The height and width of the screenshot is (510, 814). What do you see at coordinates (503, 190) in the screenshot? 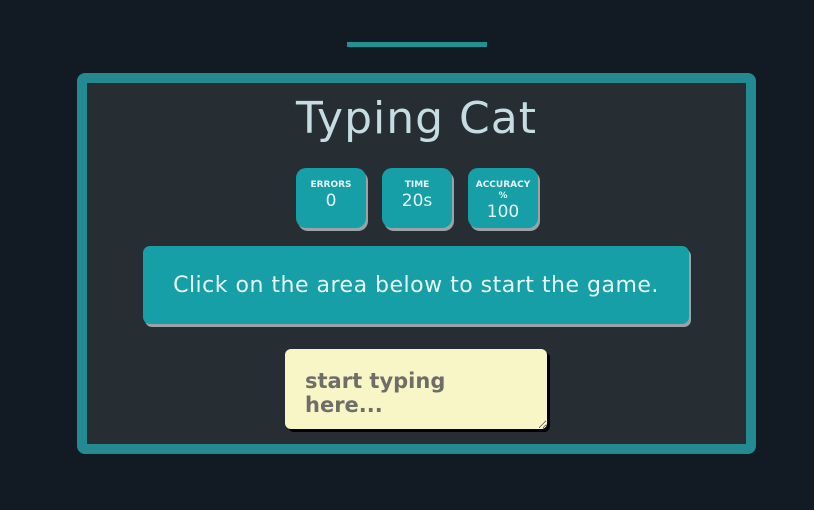
I see `accuracy-label: ACCURACY %` at bounding box center [503, 190].